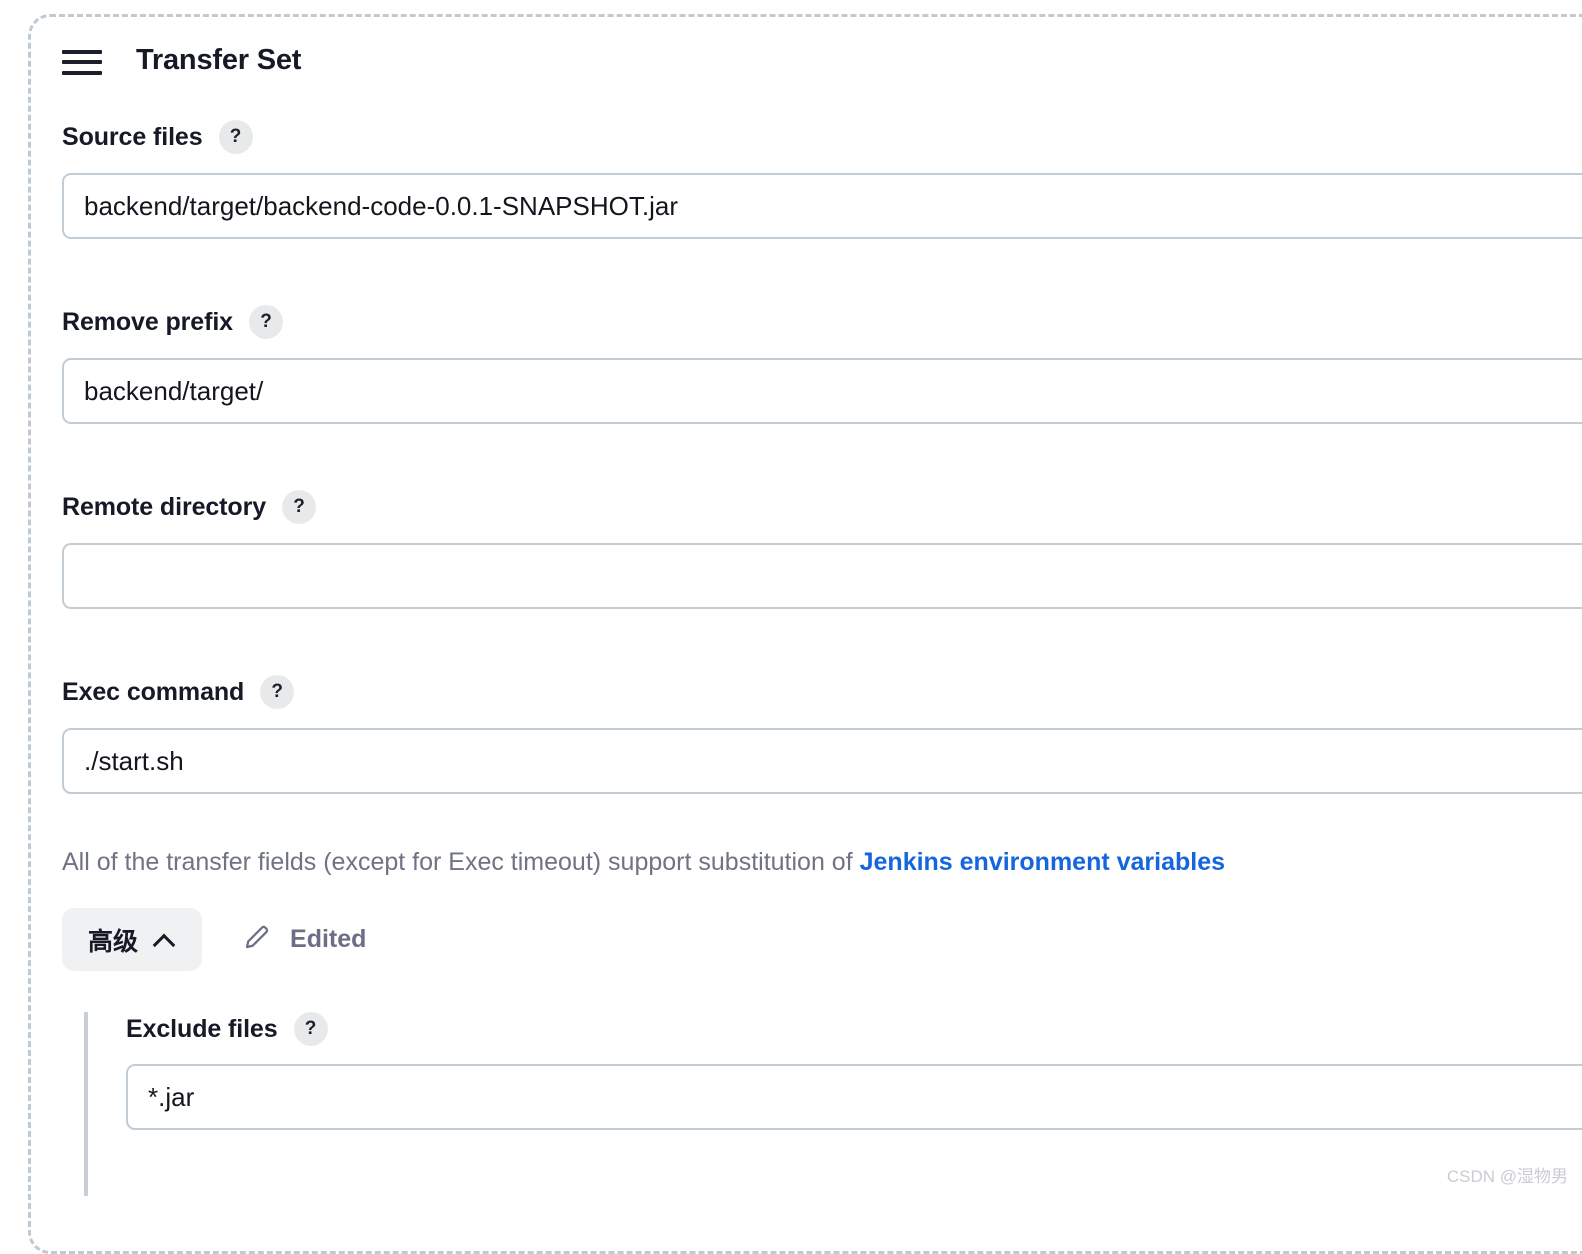 The height and width of the screenshot is (1254, 1582). What do you see at coordinates (257, 939) in the screenshot?
I see `pencil-icon` at bounding box center [257, 939].